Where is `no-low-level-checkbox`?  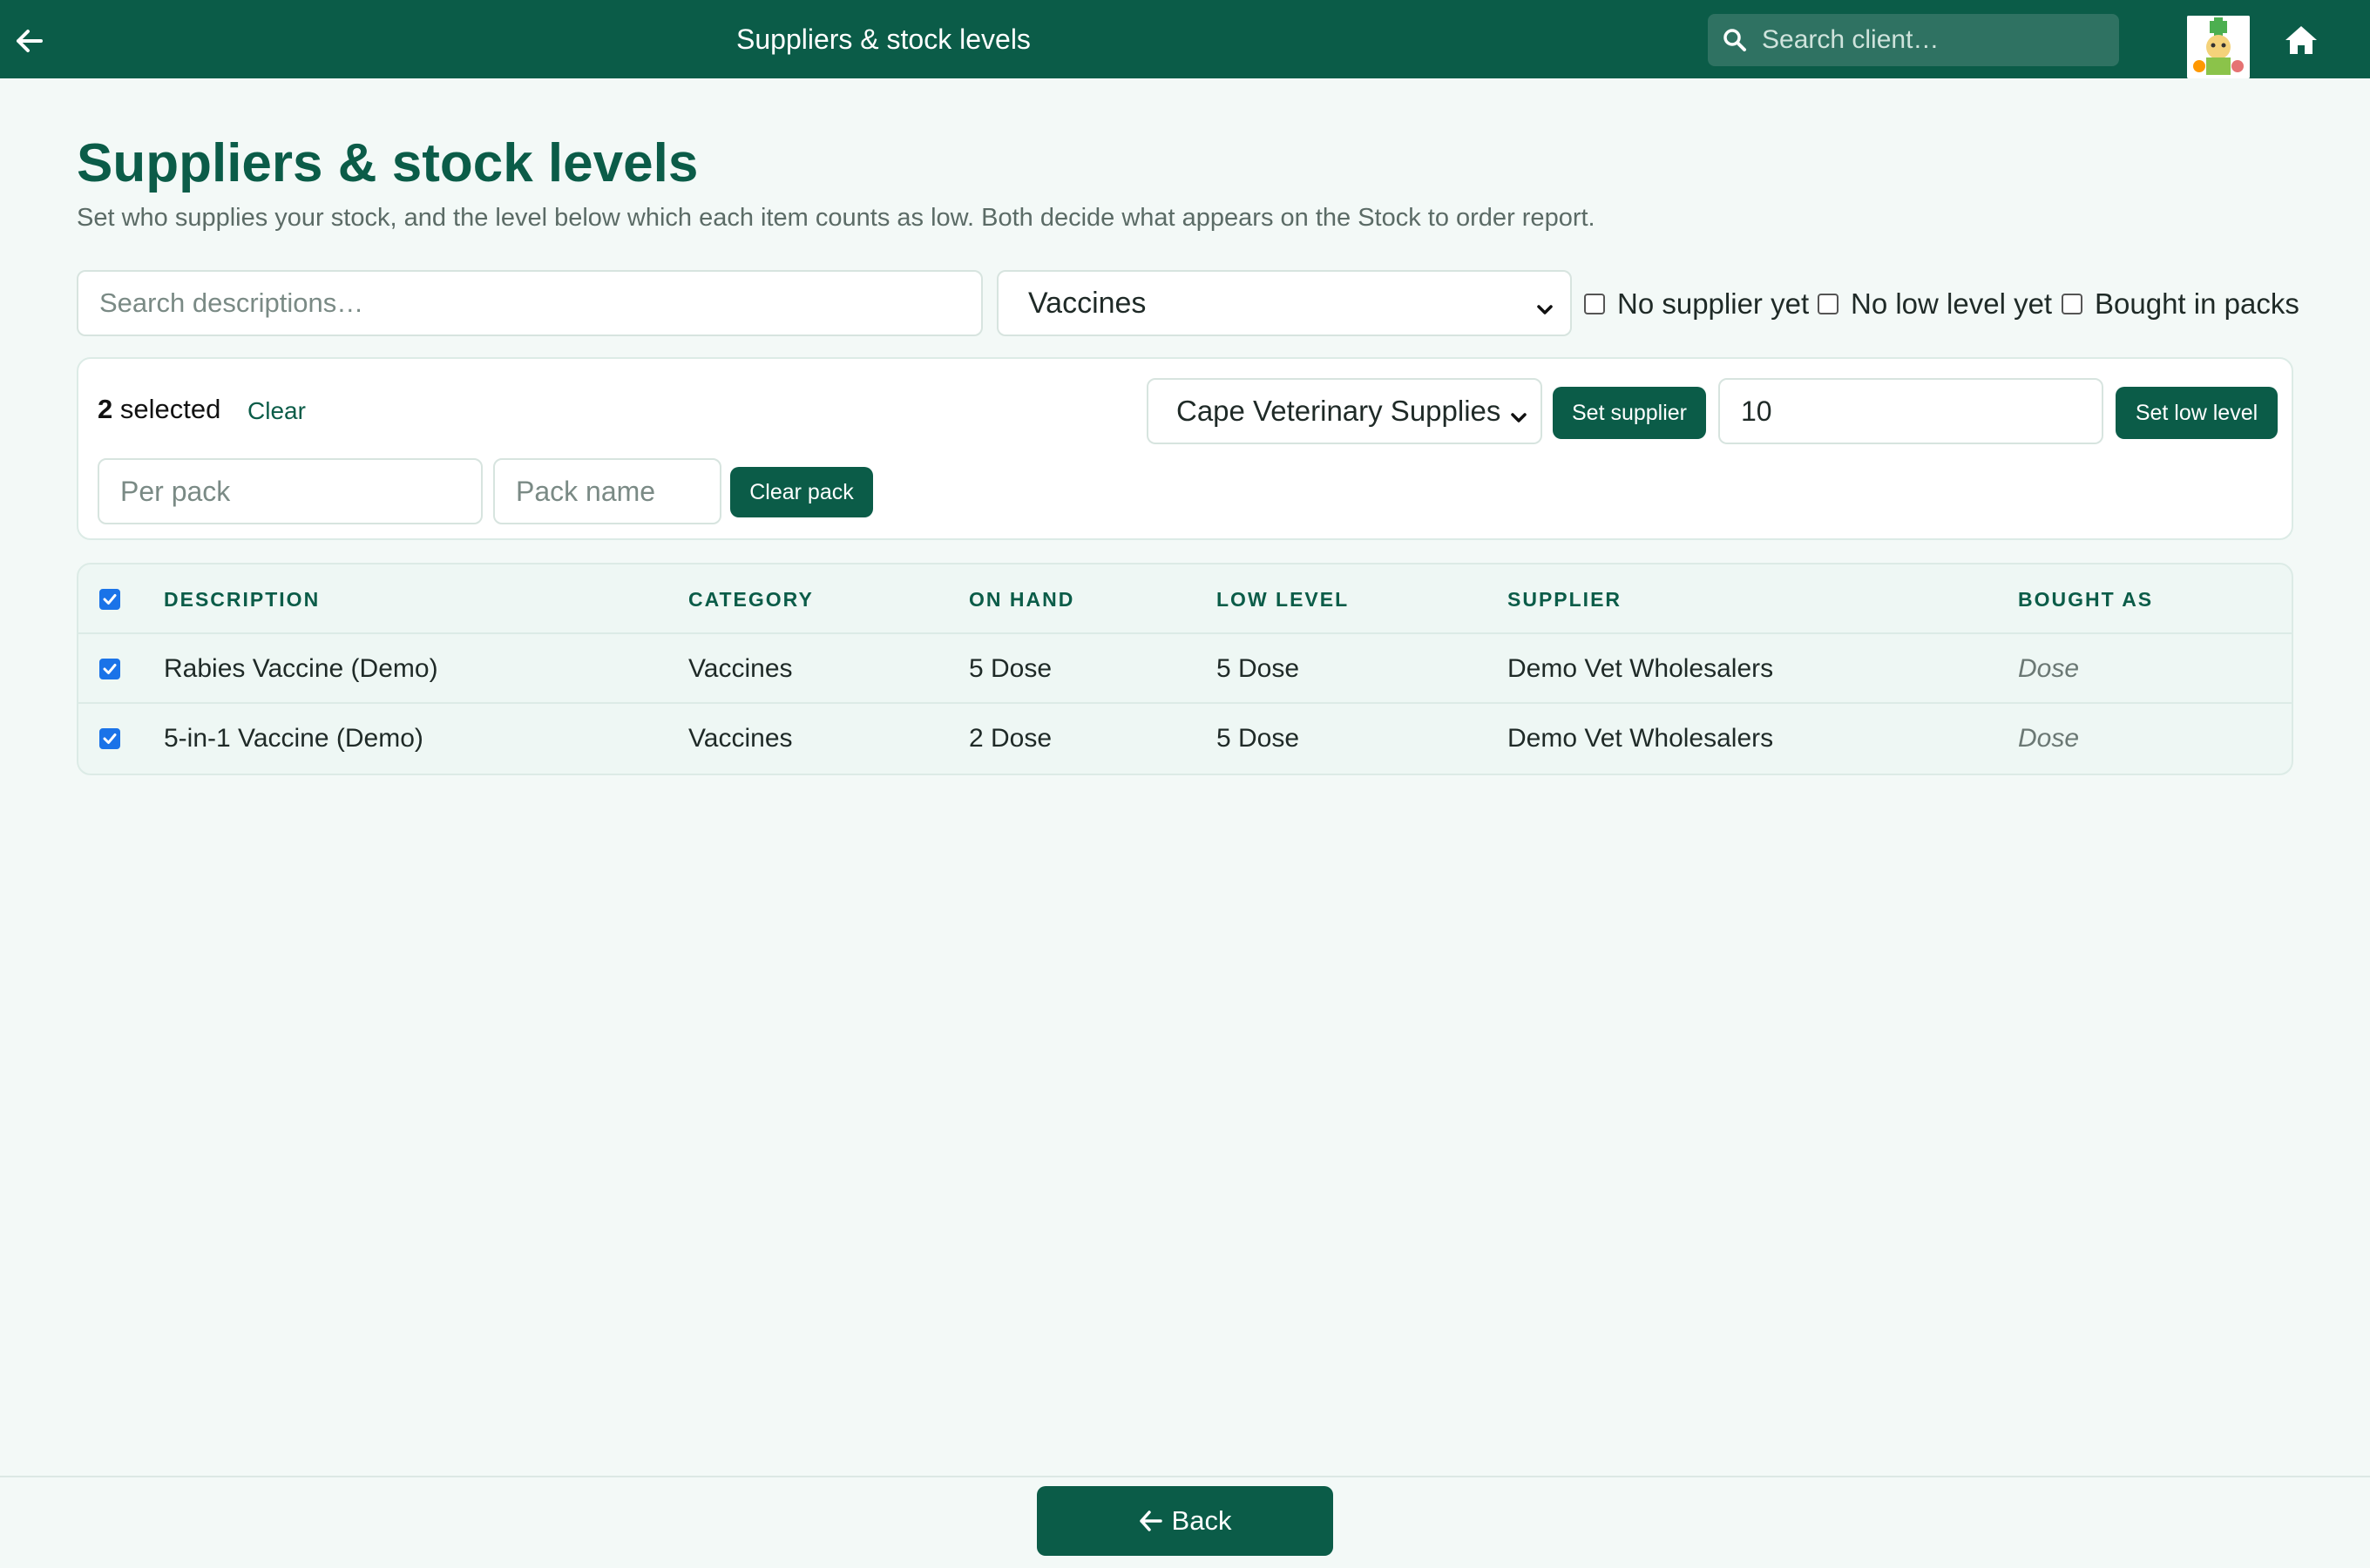 no-low-level-checkbox is located at coordinates (1828, 304).